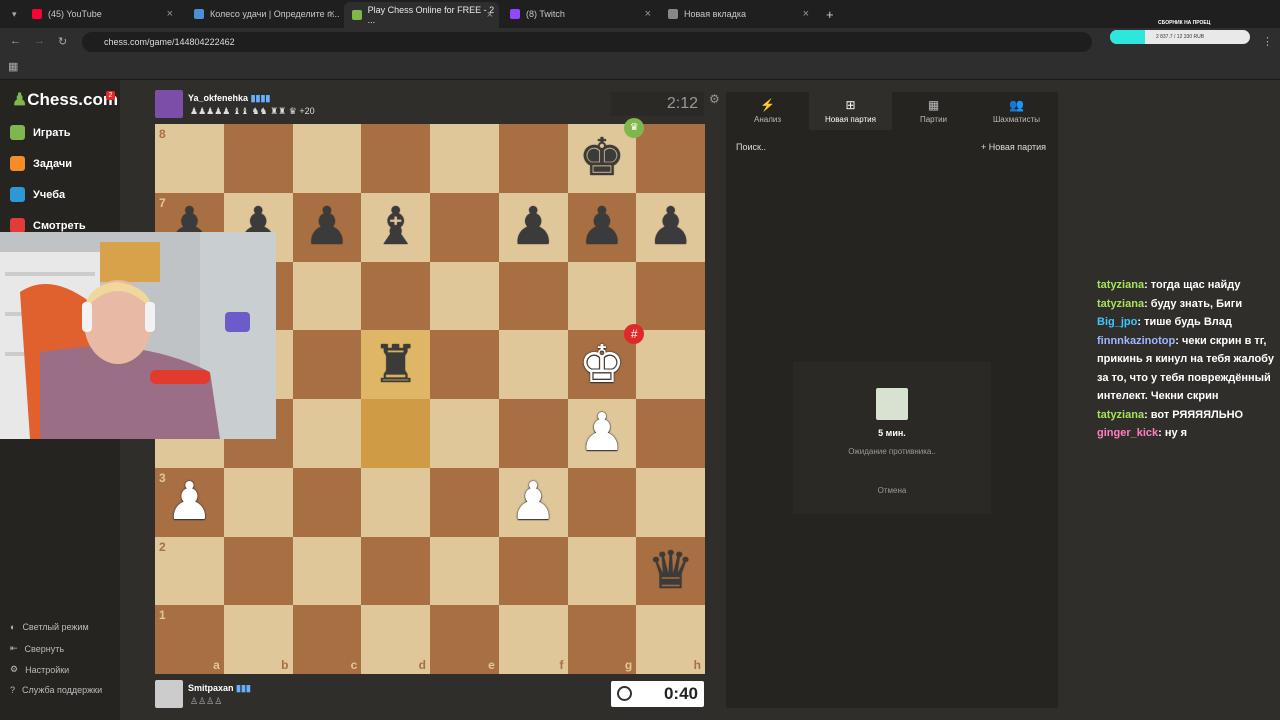 The width and height of the screenshot is (1280, 720). I want to click on square-h3, so click(670, 502).